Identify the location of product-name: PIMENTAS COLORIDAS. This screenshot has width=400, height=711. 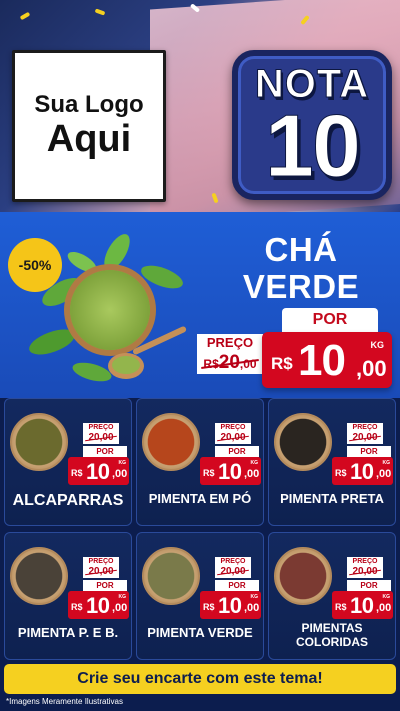
(332, 635).